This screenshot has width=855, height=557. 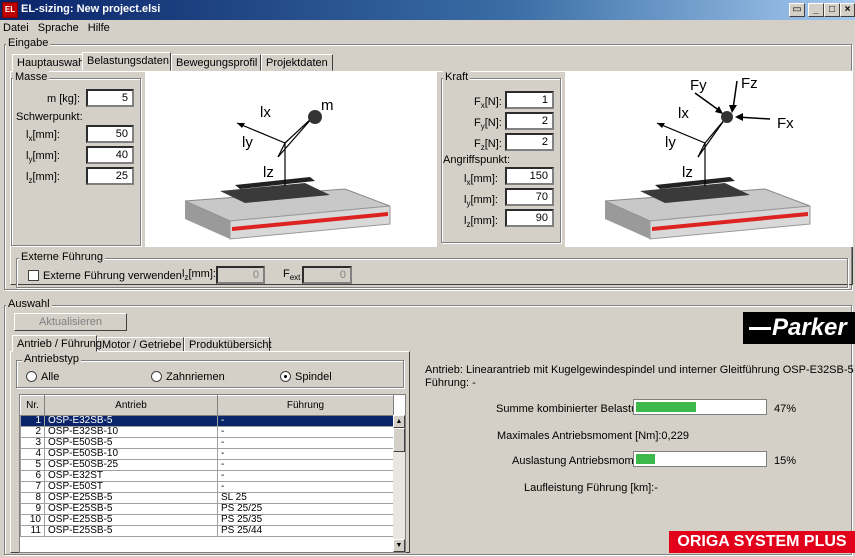 I want to click on cell-nr: 9, so click(x=32, y=509).